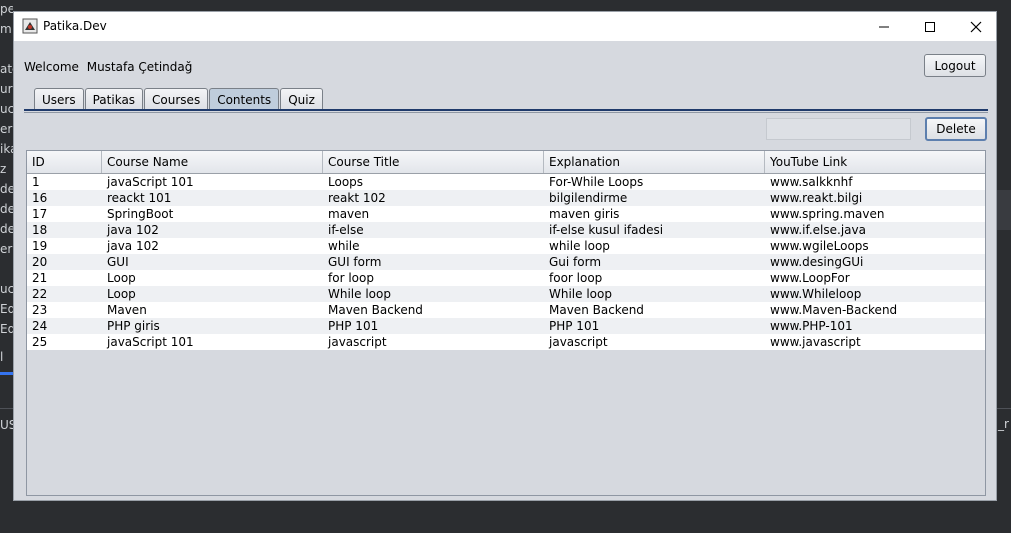  Describe the element at coordinates (875, 294) in the screenshot. I see `cell-youtube-link: www.Whileloop` at that location.